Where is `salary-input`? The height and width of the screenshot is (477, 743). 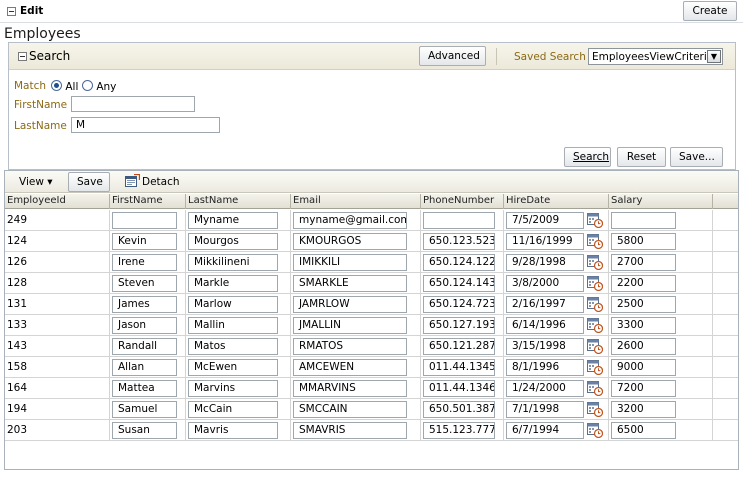 salary-input is located at coordinates (643, 220).